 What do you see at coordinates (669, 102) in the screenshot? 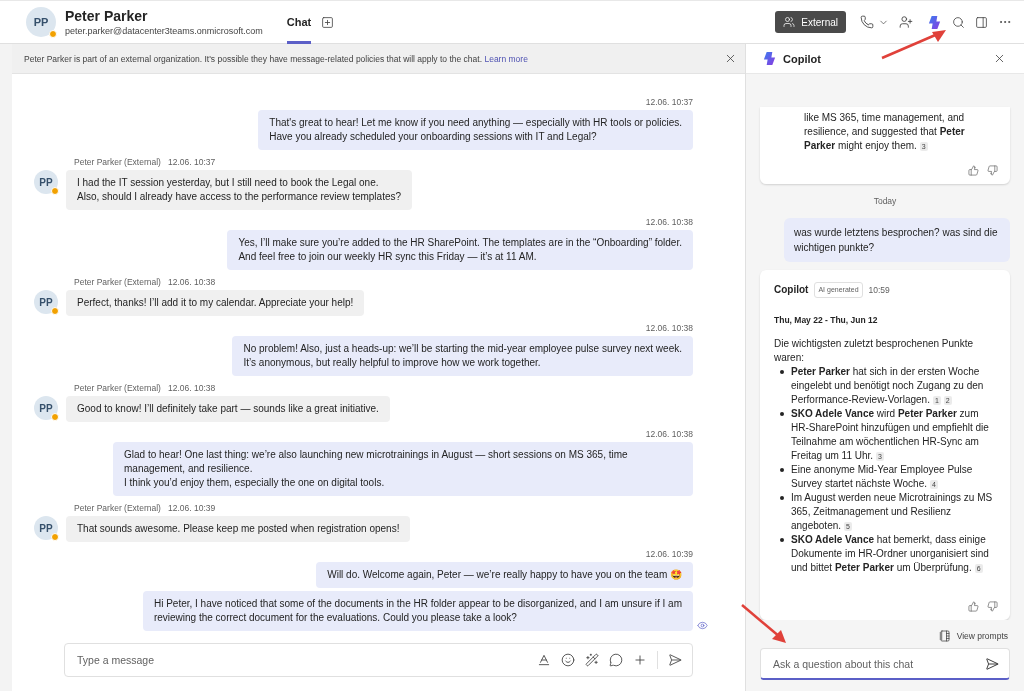
I see `message-meta: 12.06. 10:37` at bounding box center [669, 102].